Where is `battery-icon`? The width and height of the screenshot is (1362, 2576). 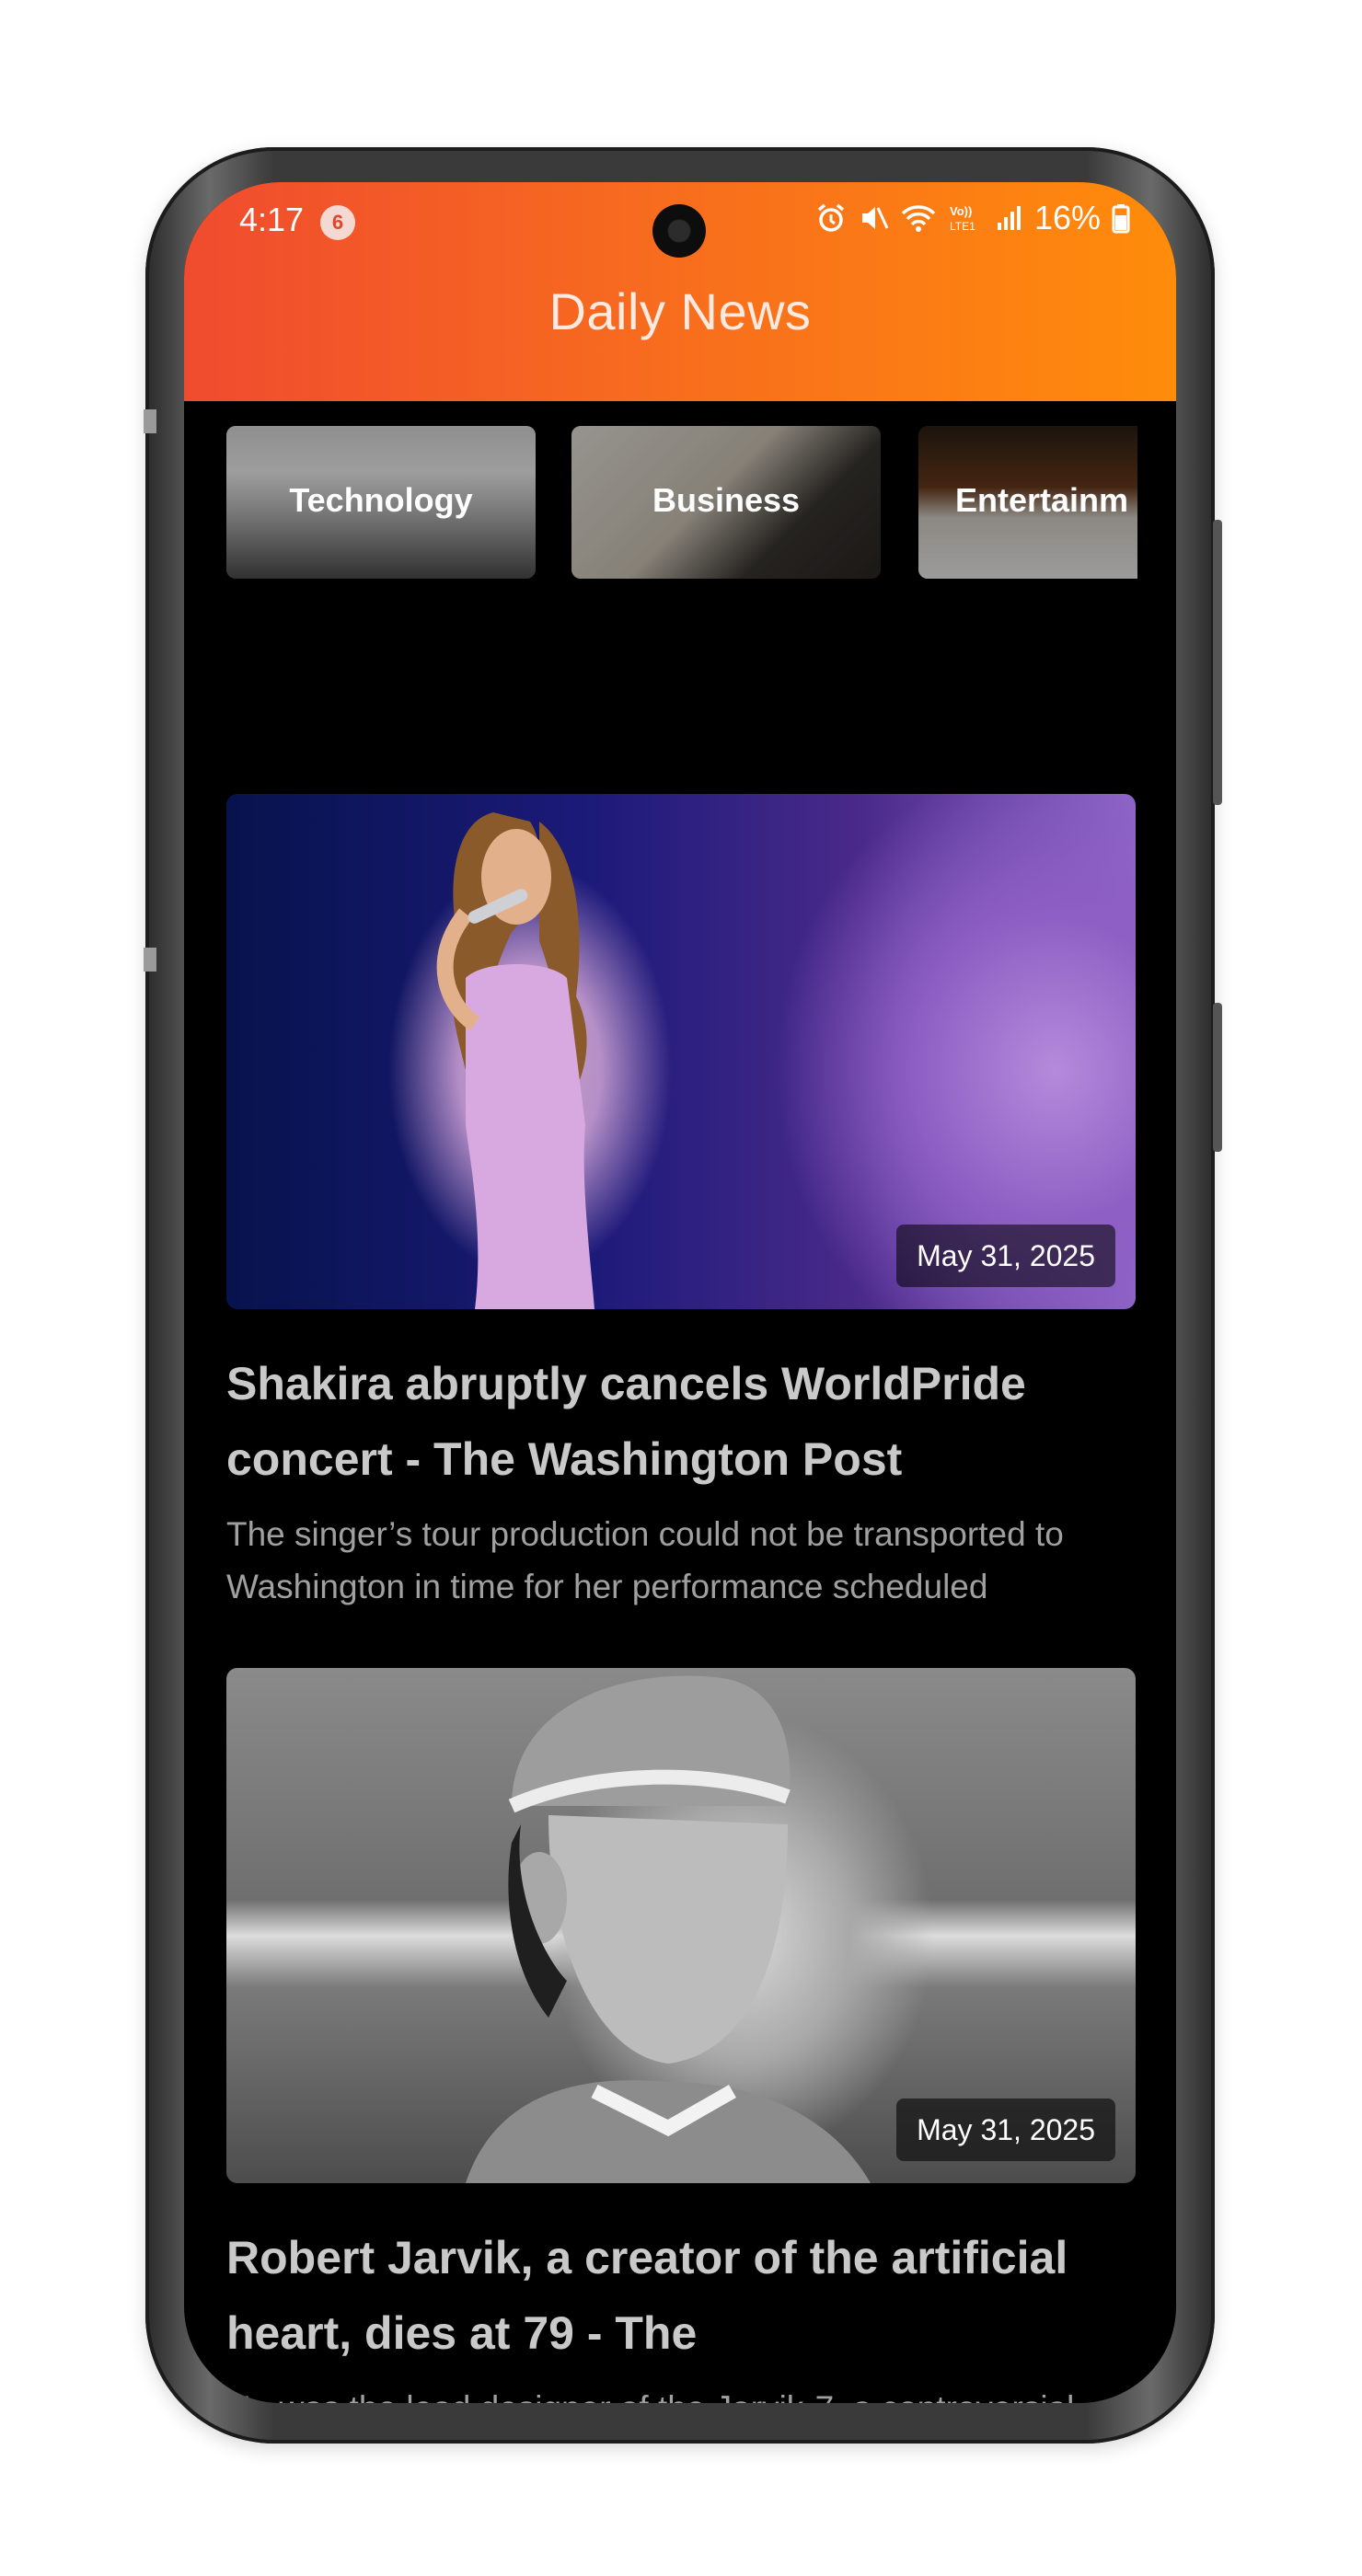
battery-icon is located at coordinates (1121, 218).